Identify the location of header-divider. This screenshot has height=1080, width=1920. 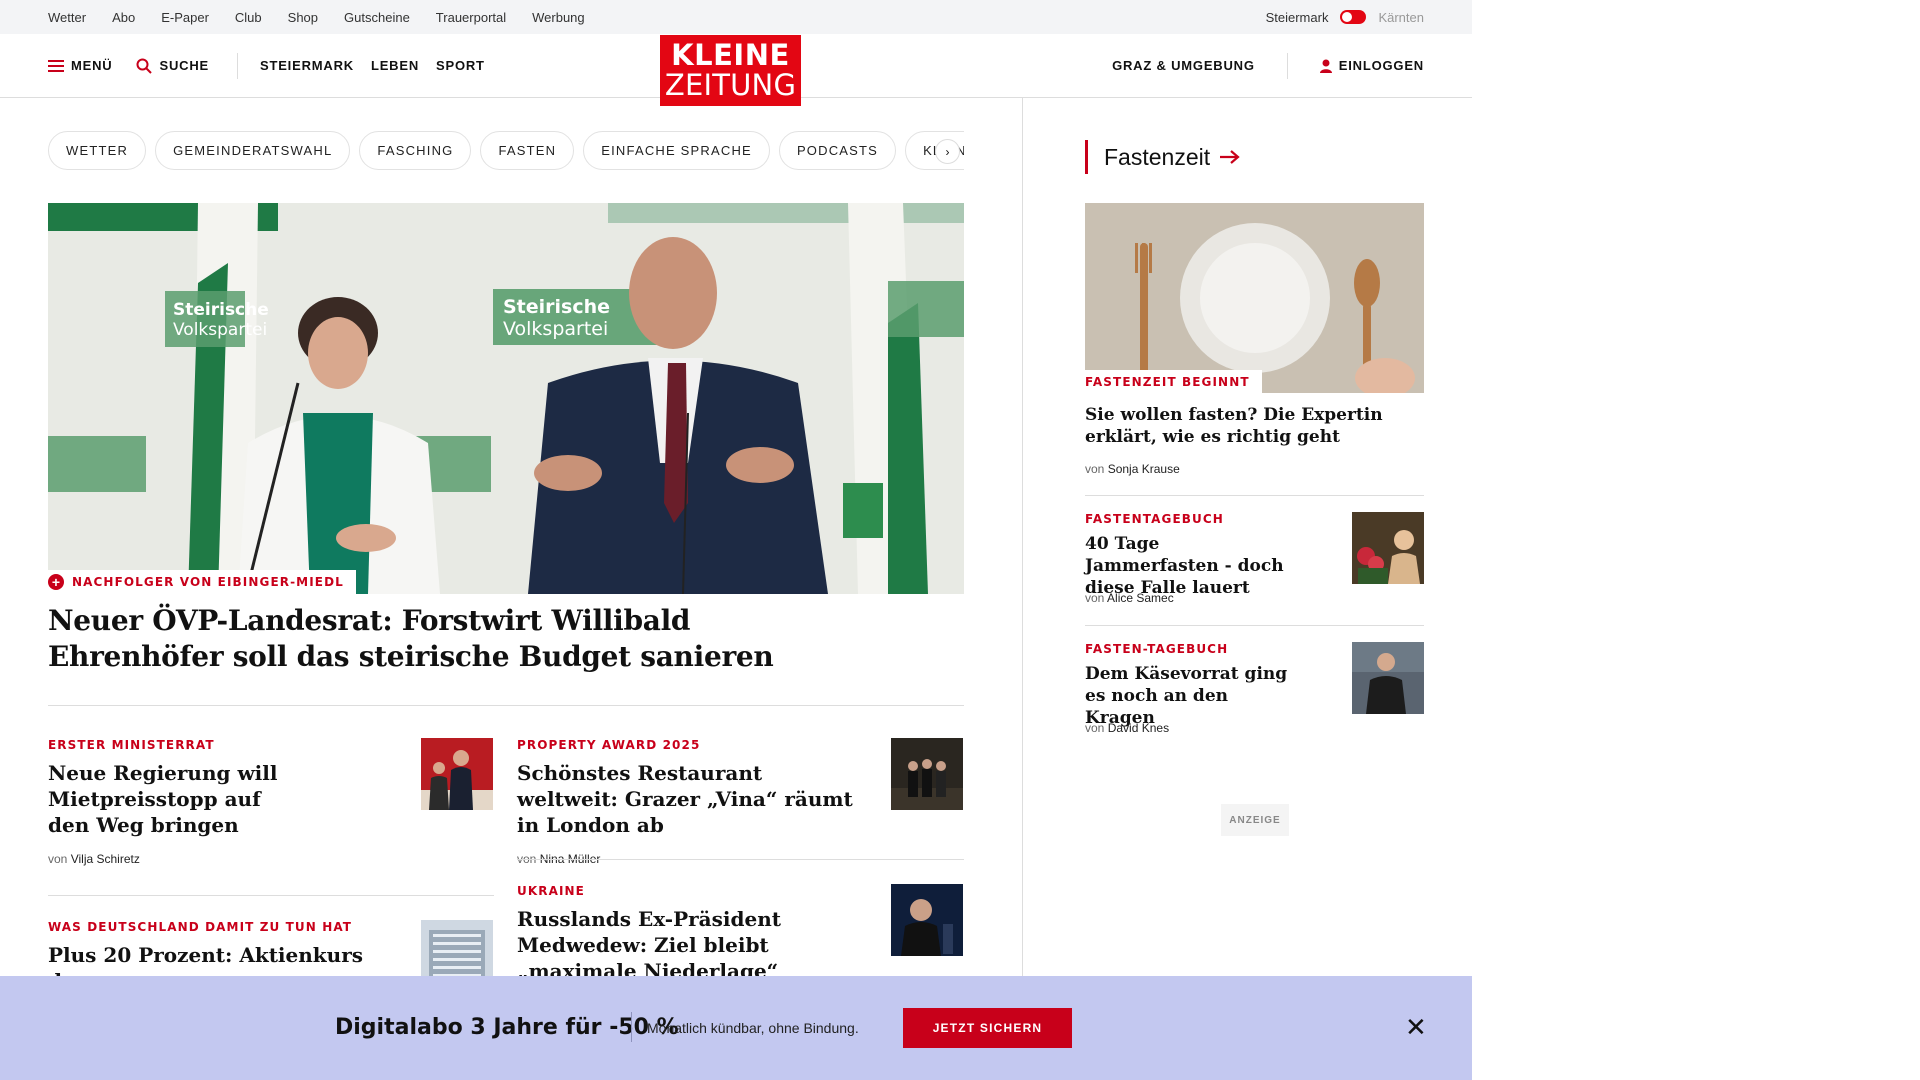
(237, 65).